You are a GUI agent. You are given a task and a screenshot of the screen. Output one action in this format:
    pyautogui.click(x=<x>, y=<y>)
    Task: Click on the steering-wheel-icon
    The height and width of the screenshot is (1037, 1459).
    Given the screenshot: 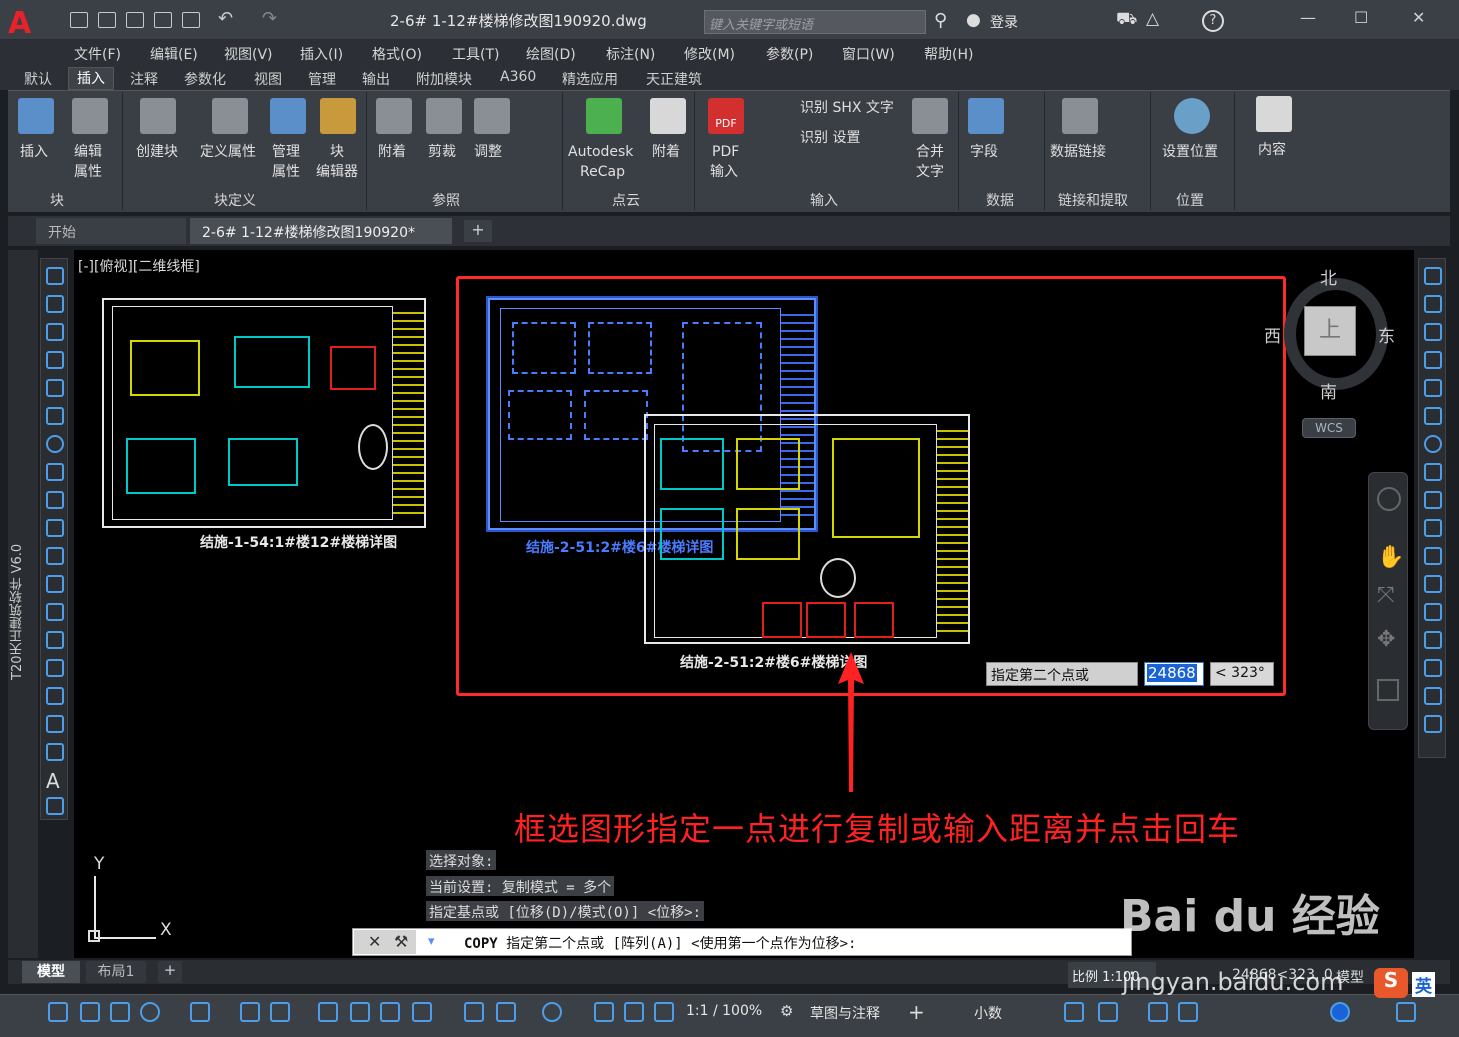 What is the action you would take?
    pyautogui.click(x=1389, y=499)
    